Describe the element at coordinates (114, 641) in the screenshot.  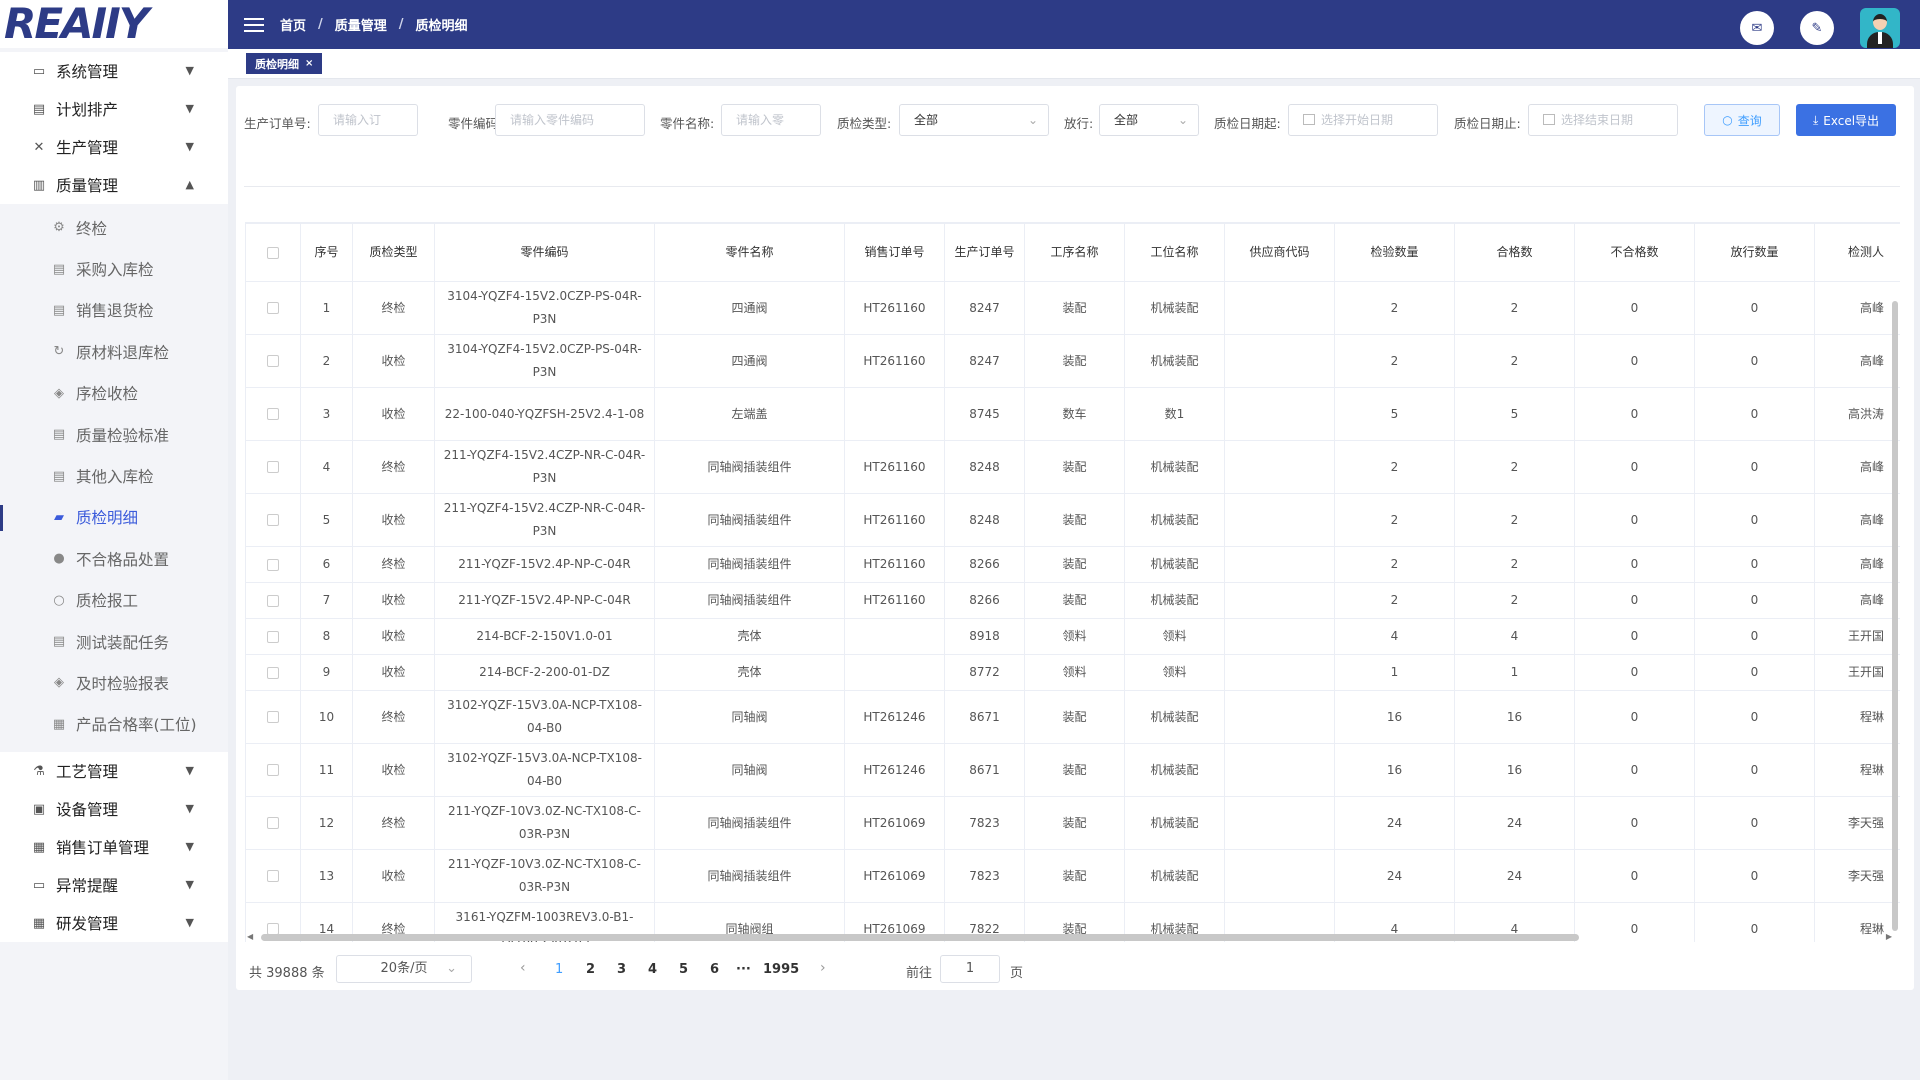
I see `sidebar-subitem-11: ▤ 测试装配任务` at that location.